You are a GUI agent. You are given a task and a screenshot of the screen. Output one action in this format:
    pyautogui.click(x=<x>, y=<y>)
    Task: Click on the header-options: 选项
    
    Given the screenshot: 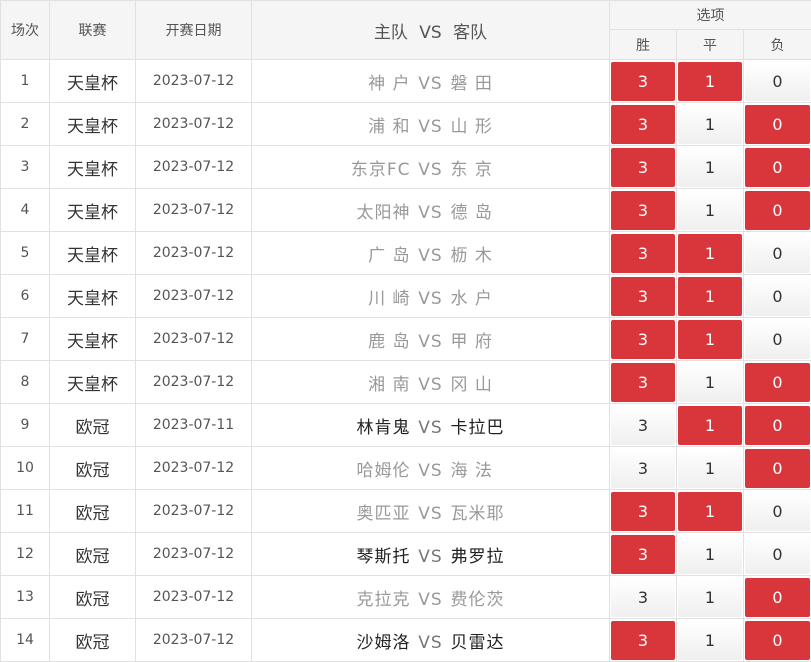 What is the action you would take?
    pyautogui.click(x=709, y=15)
    